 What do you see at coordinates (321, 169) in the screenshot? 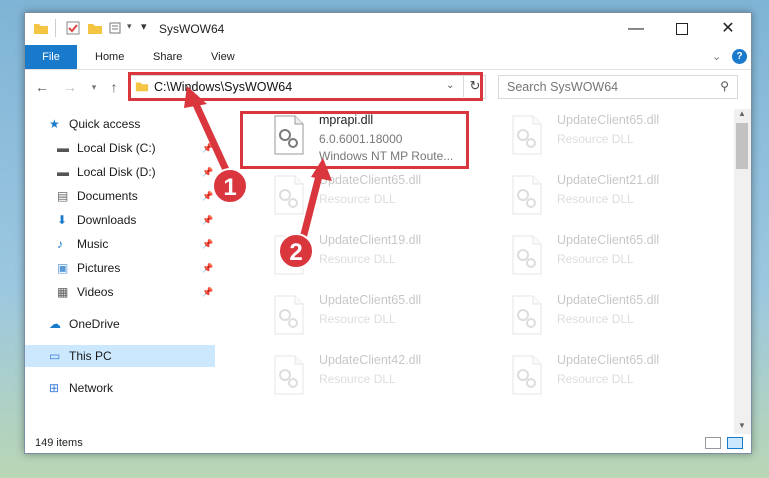
I see `arrow-2-head` at bounding box center [321, 169].